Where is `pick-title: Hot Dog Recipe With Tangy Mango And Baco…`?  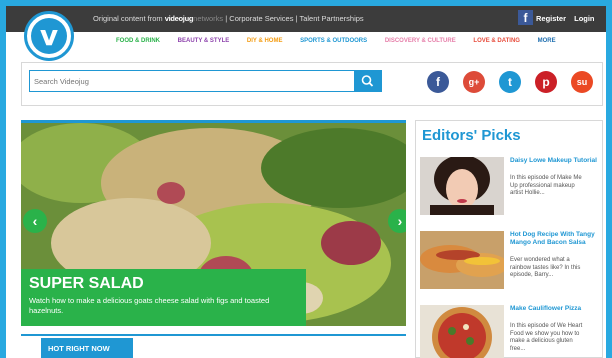
pick-title: Hot Dog Recipe With Tangy Mango And Baco… is located at coordinates (554, 239).